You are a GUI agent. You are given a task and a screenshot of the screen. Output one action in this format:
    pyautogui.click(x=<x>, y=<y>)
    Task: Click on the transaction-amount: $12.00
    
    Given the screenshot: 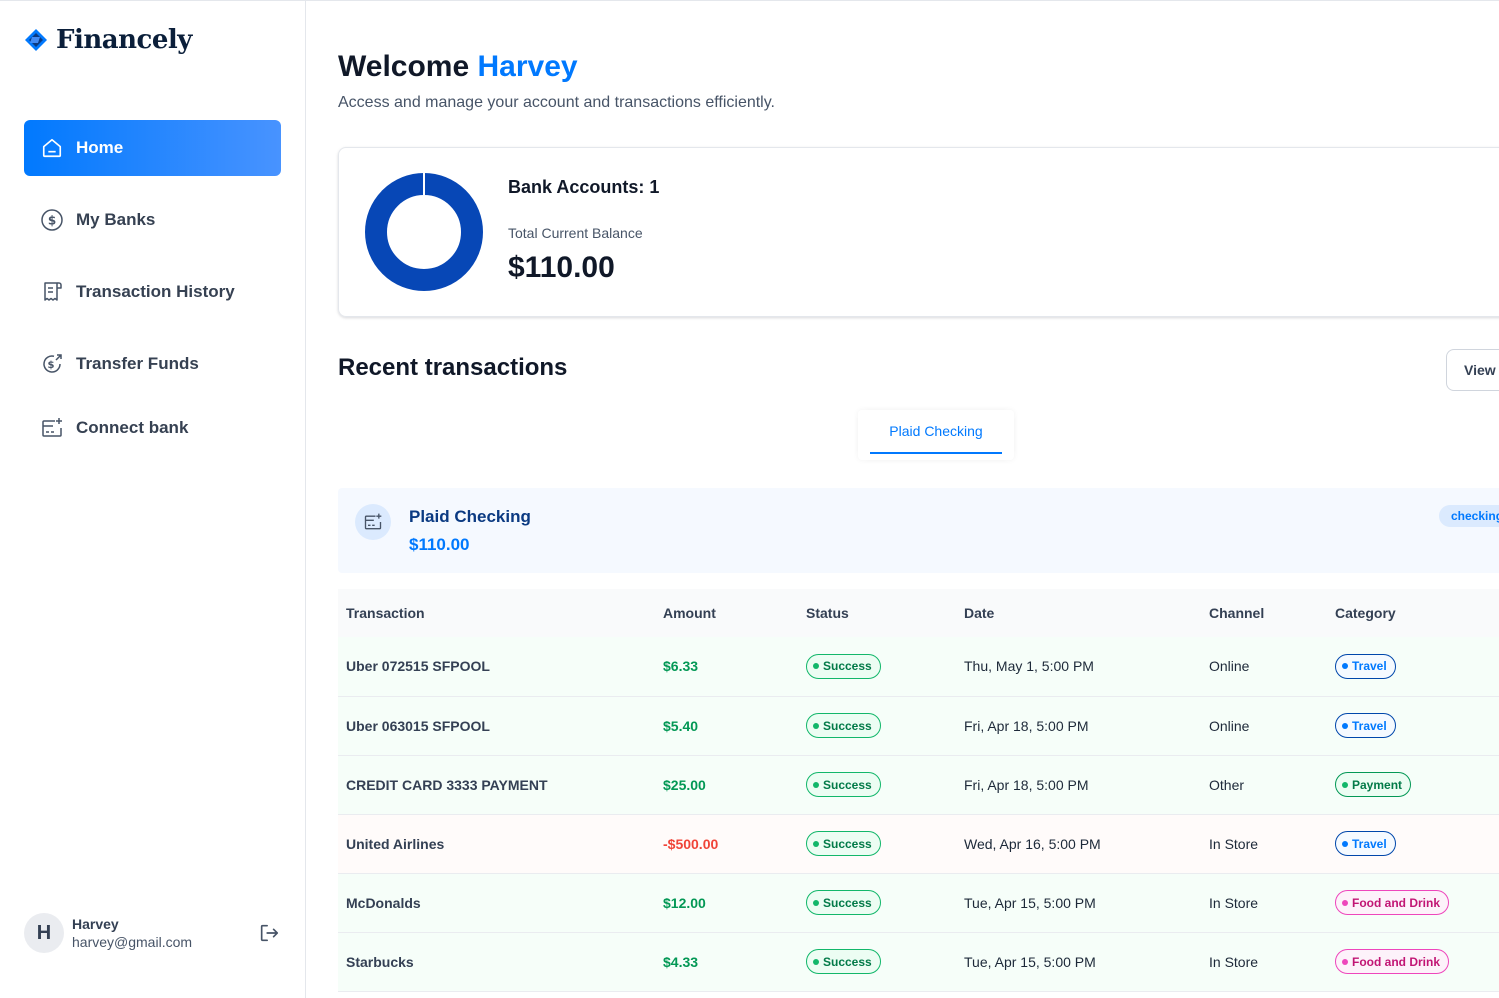 What is the action you would take?
    pyautogui.click(x=684, y=902)
    